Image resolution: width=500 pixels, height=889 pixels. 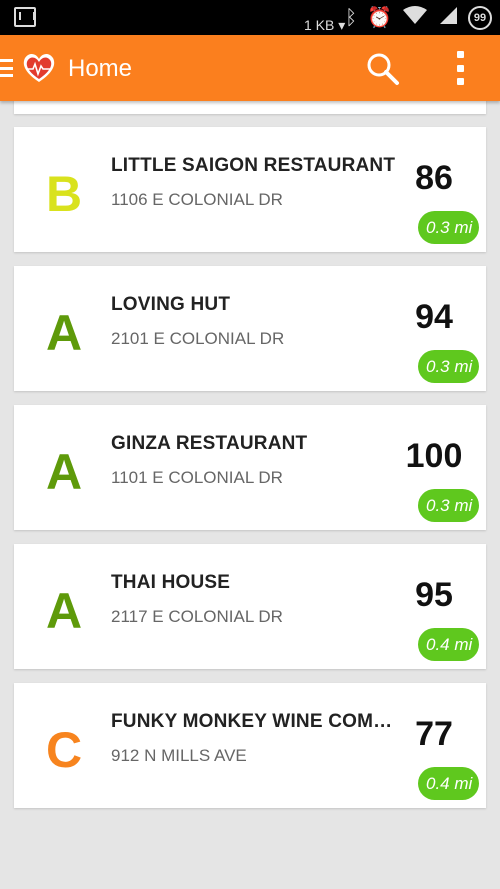 I want to click on inspection-score: 94, so click(x=434, y=317).